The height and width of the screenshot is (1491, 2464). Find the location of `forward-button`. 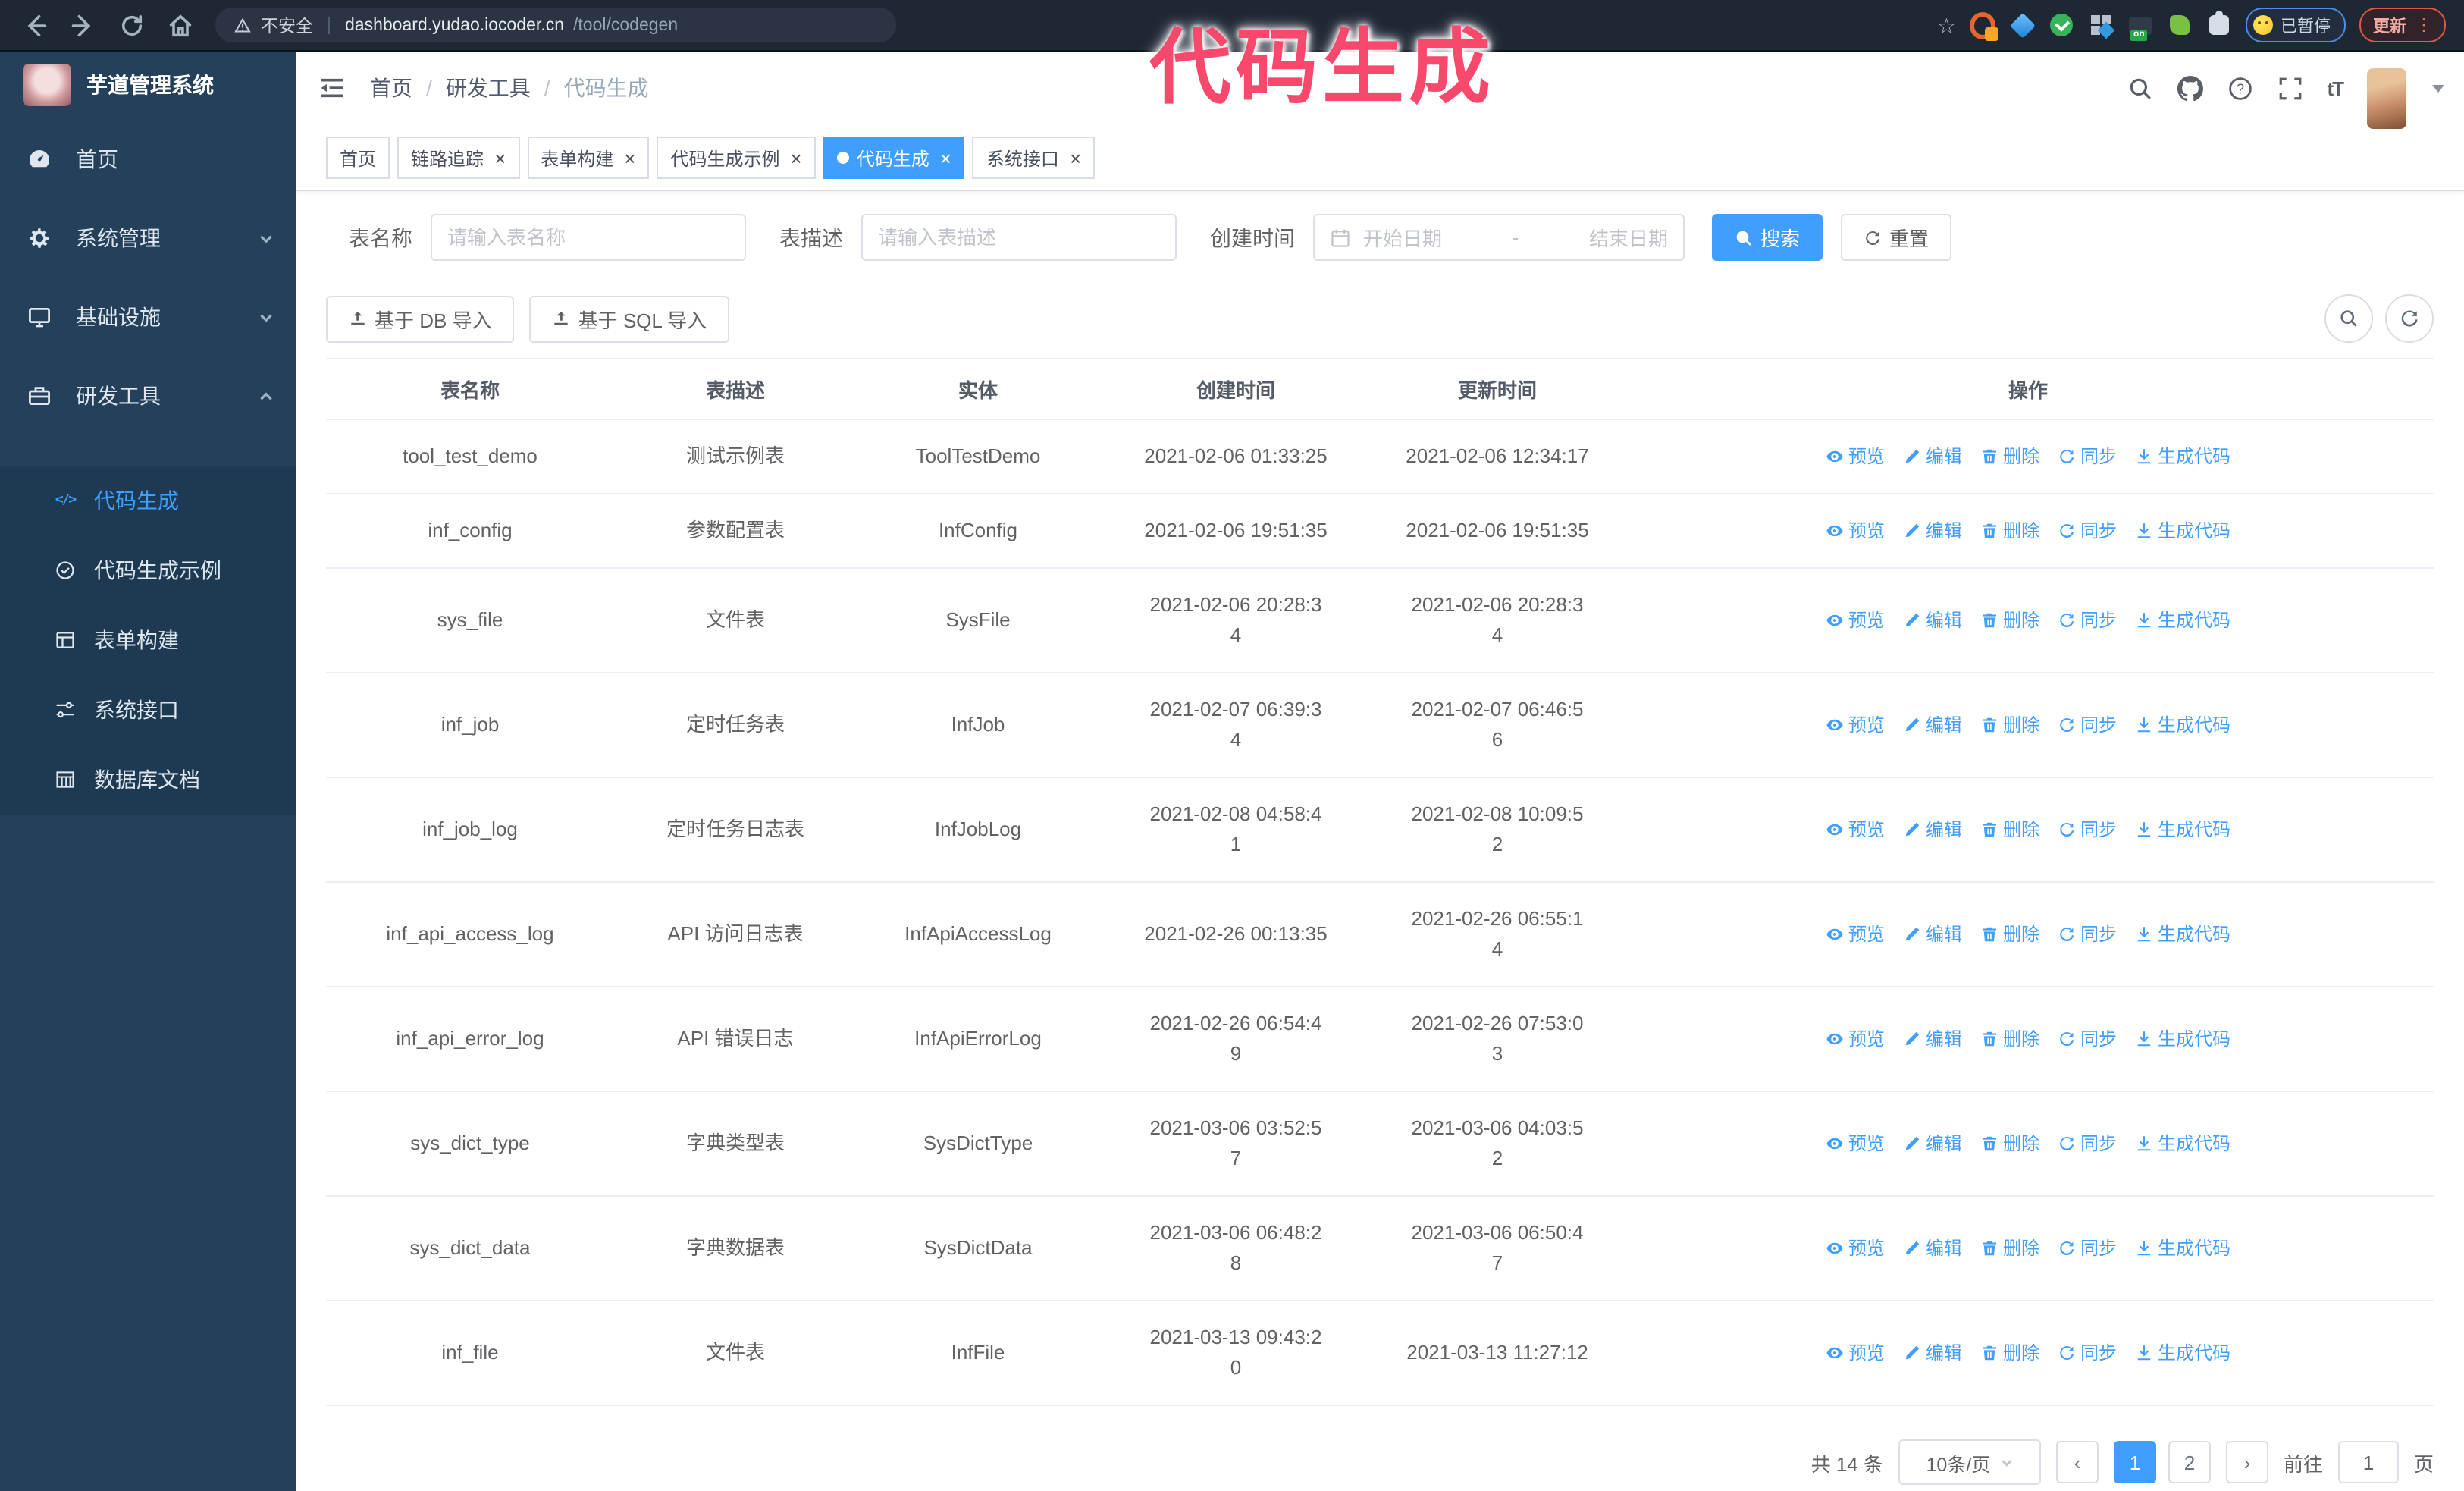

forward-button is located at coordinates (83, 25).